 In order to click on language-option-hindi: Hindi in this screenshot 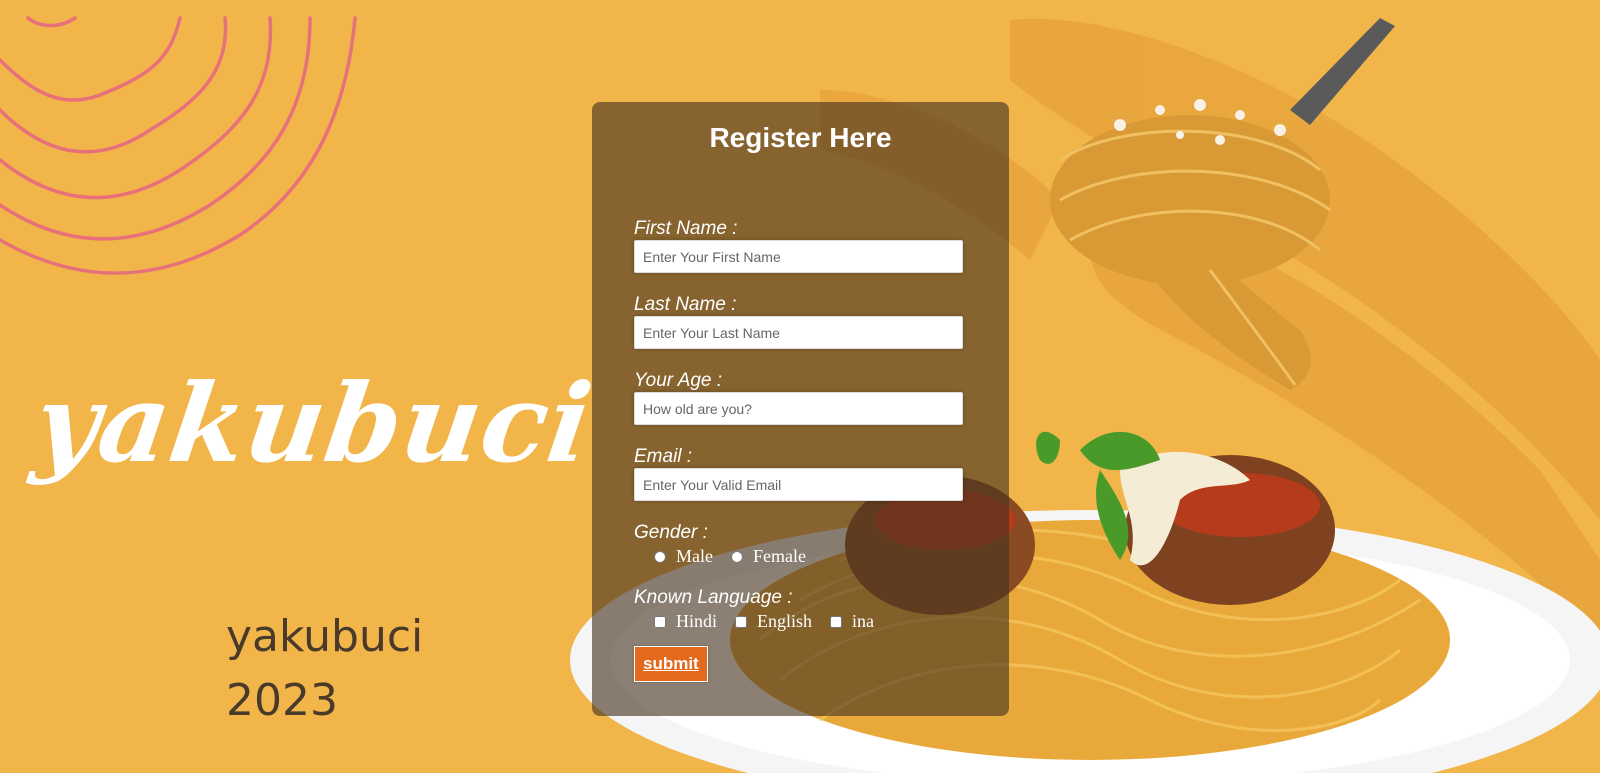, I will do `click(685, 621)`.